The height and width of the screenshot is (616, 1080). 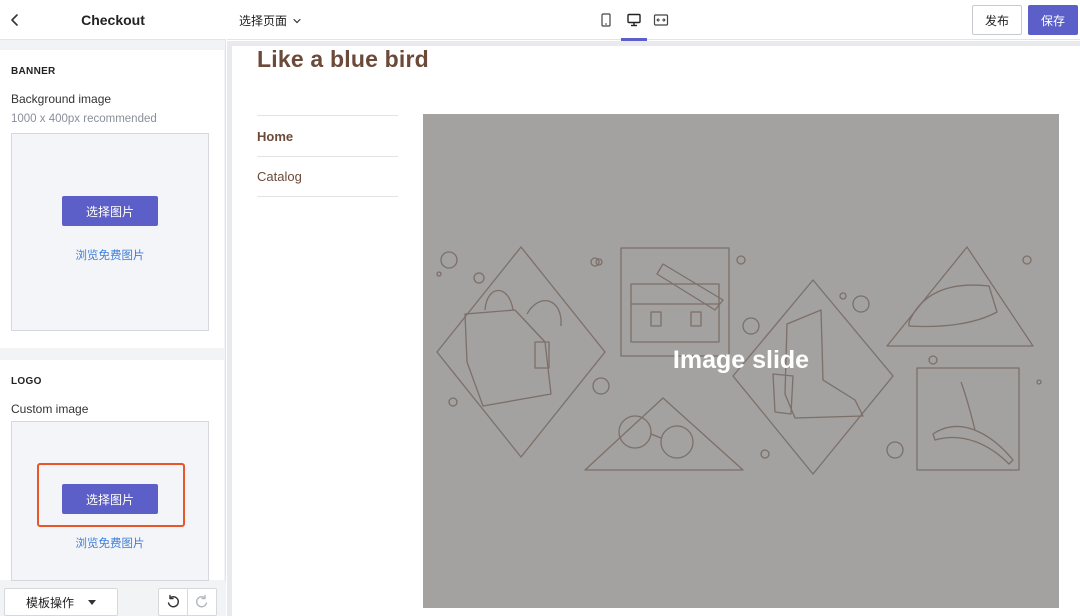 What do you see at coordinates (997, 20) in the screenshot?
I see `publish-button: 发布` at bounding box center [997, 20].